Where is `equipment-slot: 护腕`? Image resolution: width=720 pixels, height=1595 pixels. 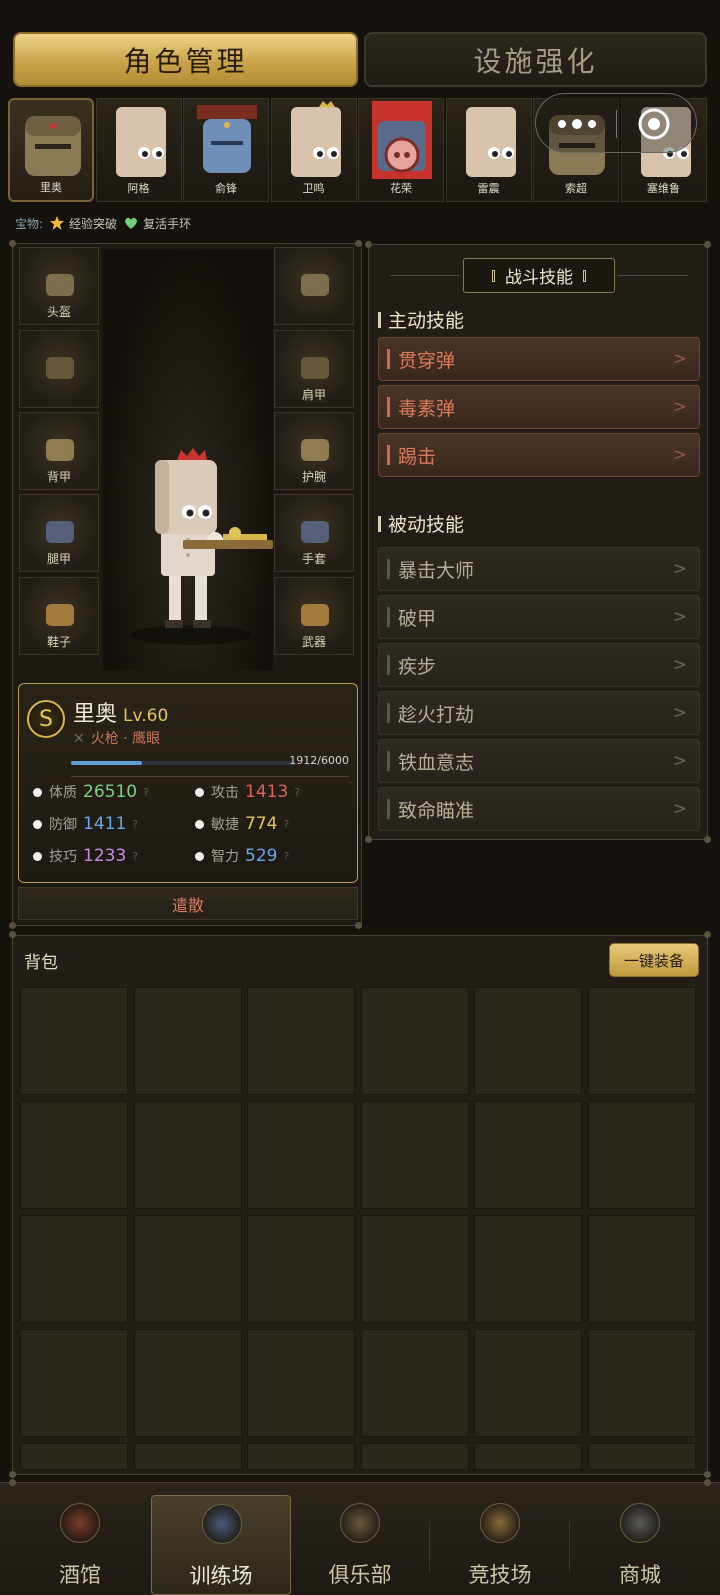
equipment-slot: 护腕 is located at coordinates (314, 451).